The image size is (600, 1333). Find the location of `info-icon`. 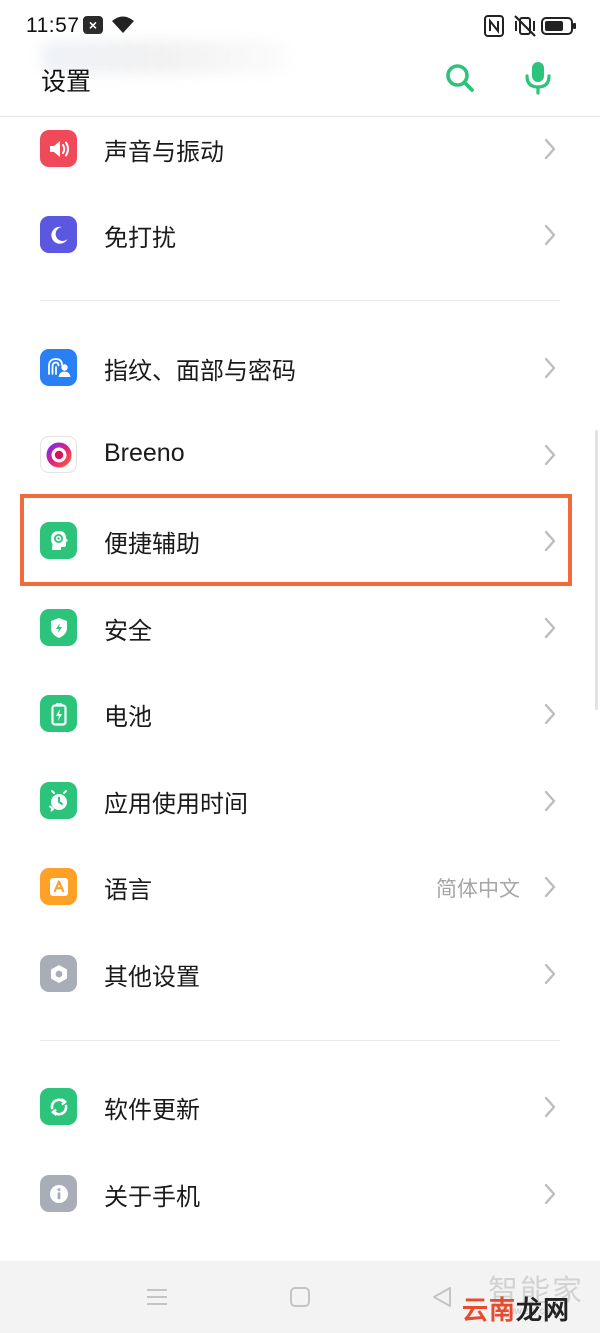

info-icon is located at coordinates (58, 1193).